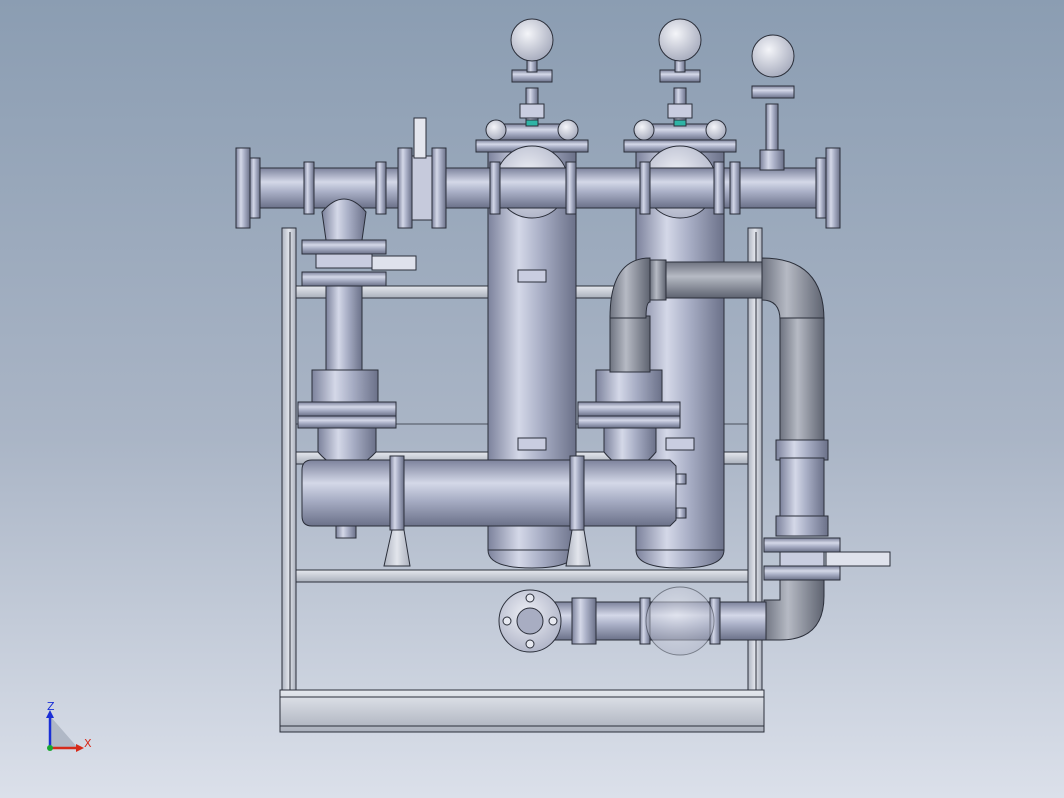 This screenshot has height=798, width=1064. What do you see at coordinates (51, 706) in the screenshot?
I see `z-axis-label: Z` at bounding box center [51, 706].